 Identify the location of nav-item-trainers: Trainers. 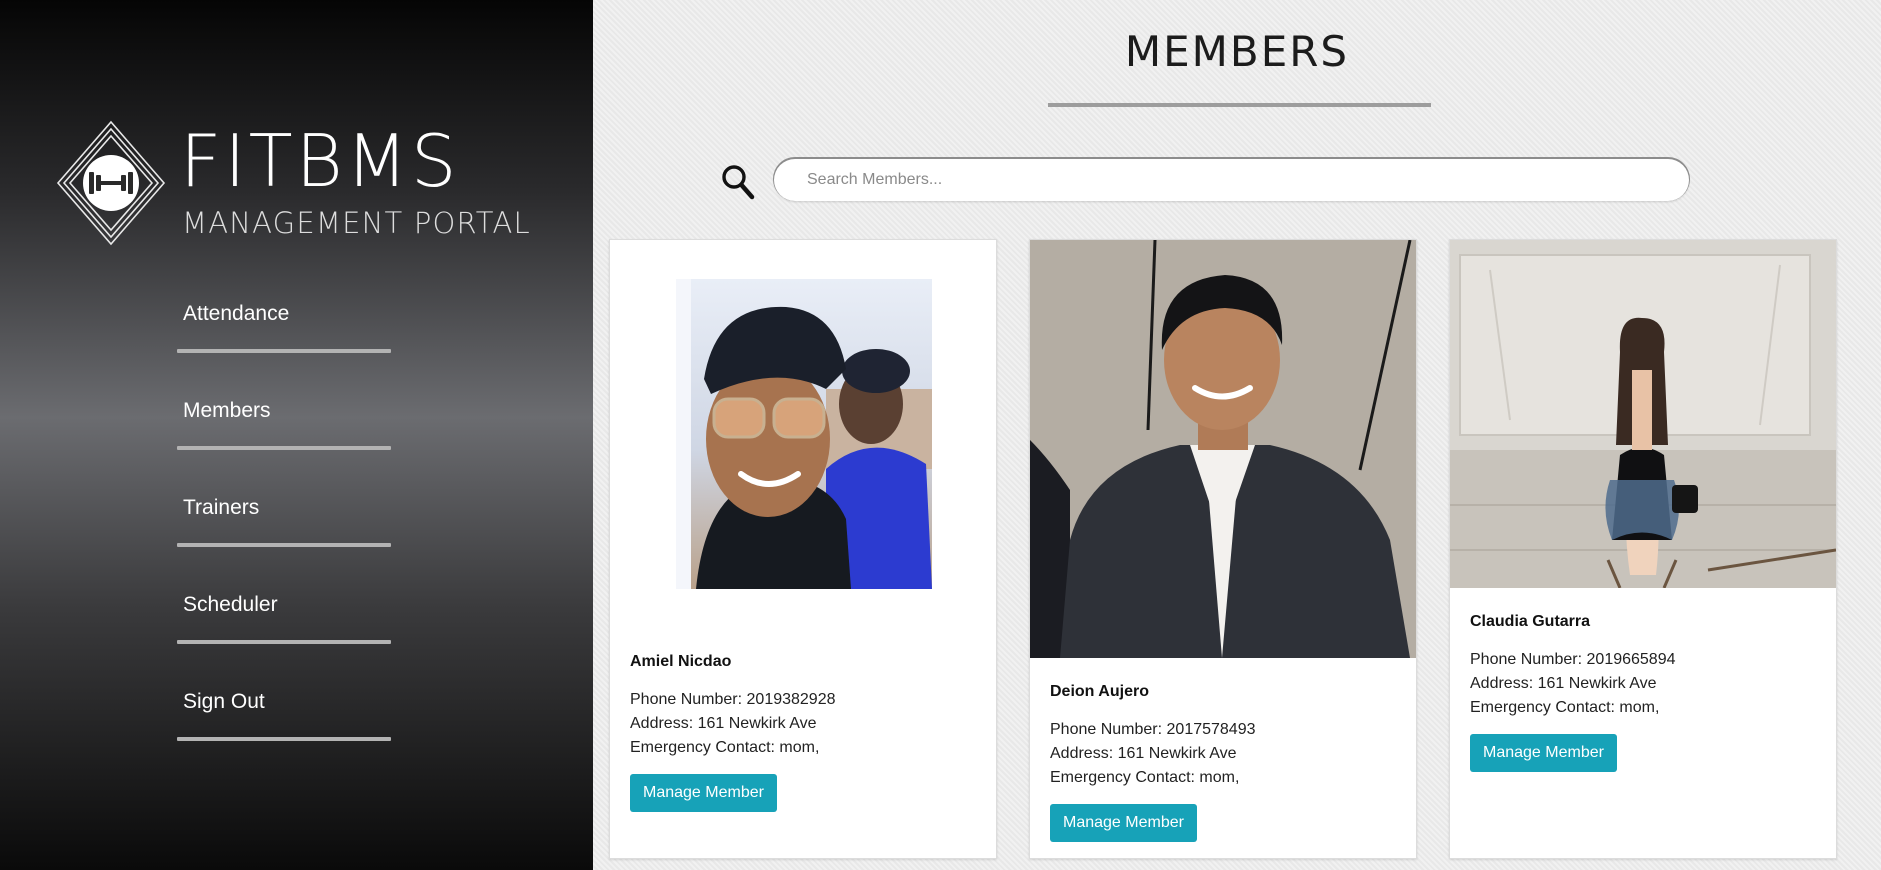
(284, 521).